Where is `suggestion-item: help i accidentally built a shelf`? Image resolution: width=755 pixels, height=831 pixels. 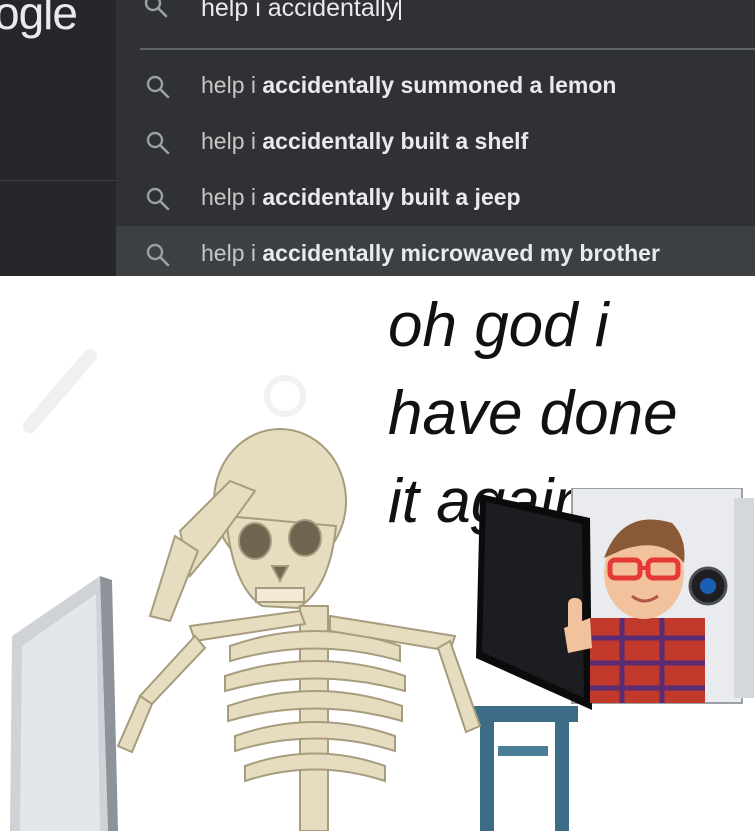
suggestion-item: help i accidentally built a shelf is located at coordinates (435, 142).